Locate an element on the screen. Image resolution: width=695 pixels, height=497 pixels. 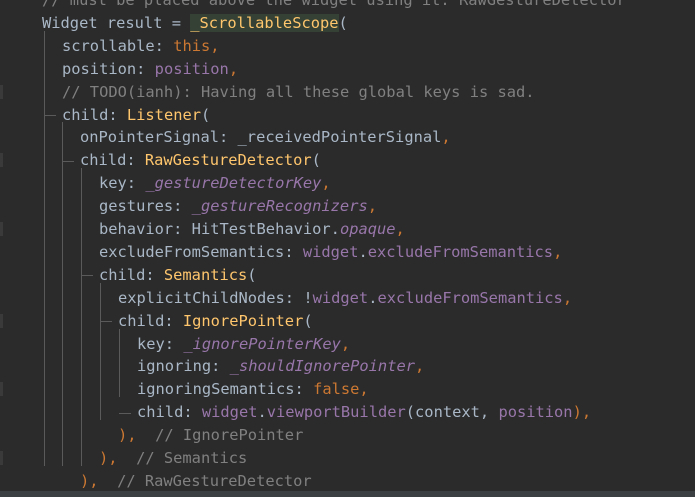
code-line: child: IgnorePointer( is located at coordinates (347, 321).